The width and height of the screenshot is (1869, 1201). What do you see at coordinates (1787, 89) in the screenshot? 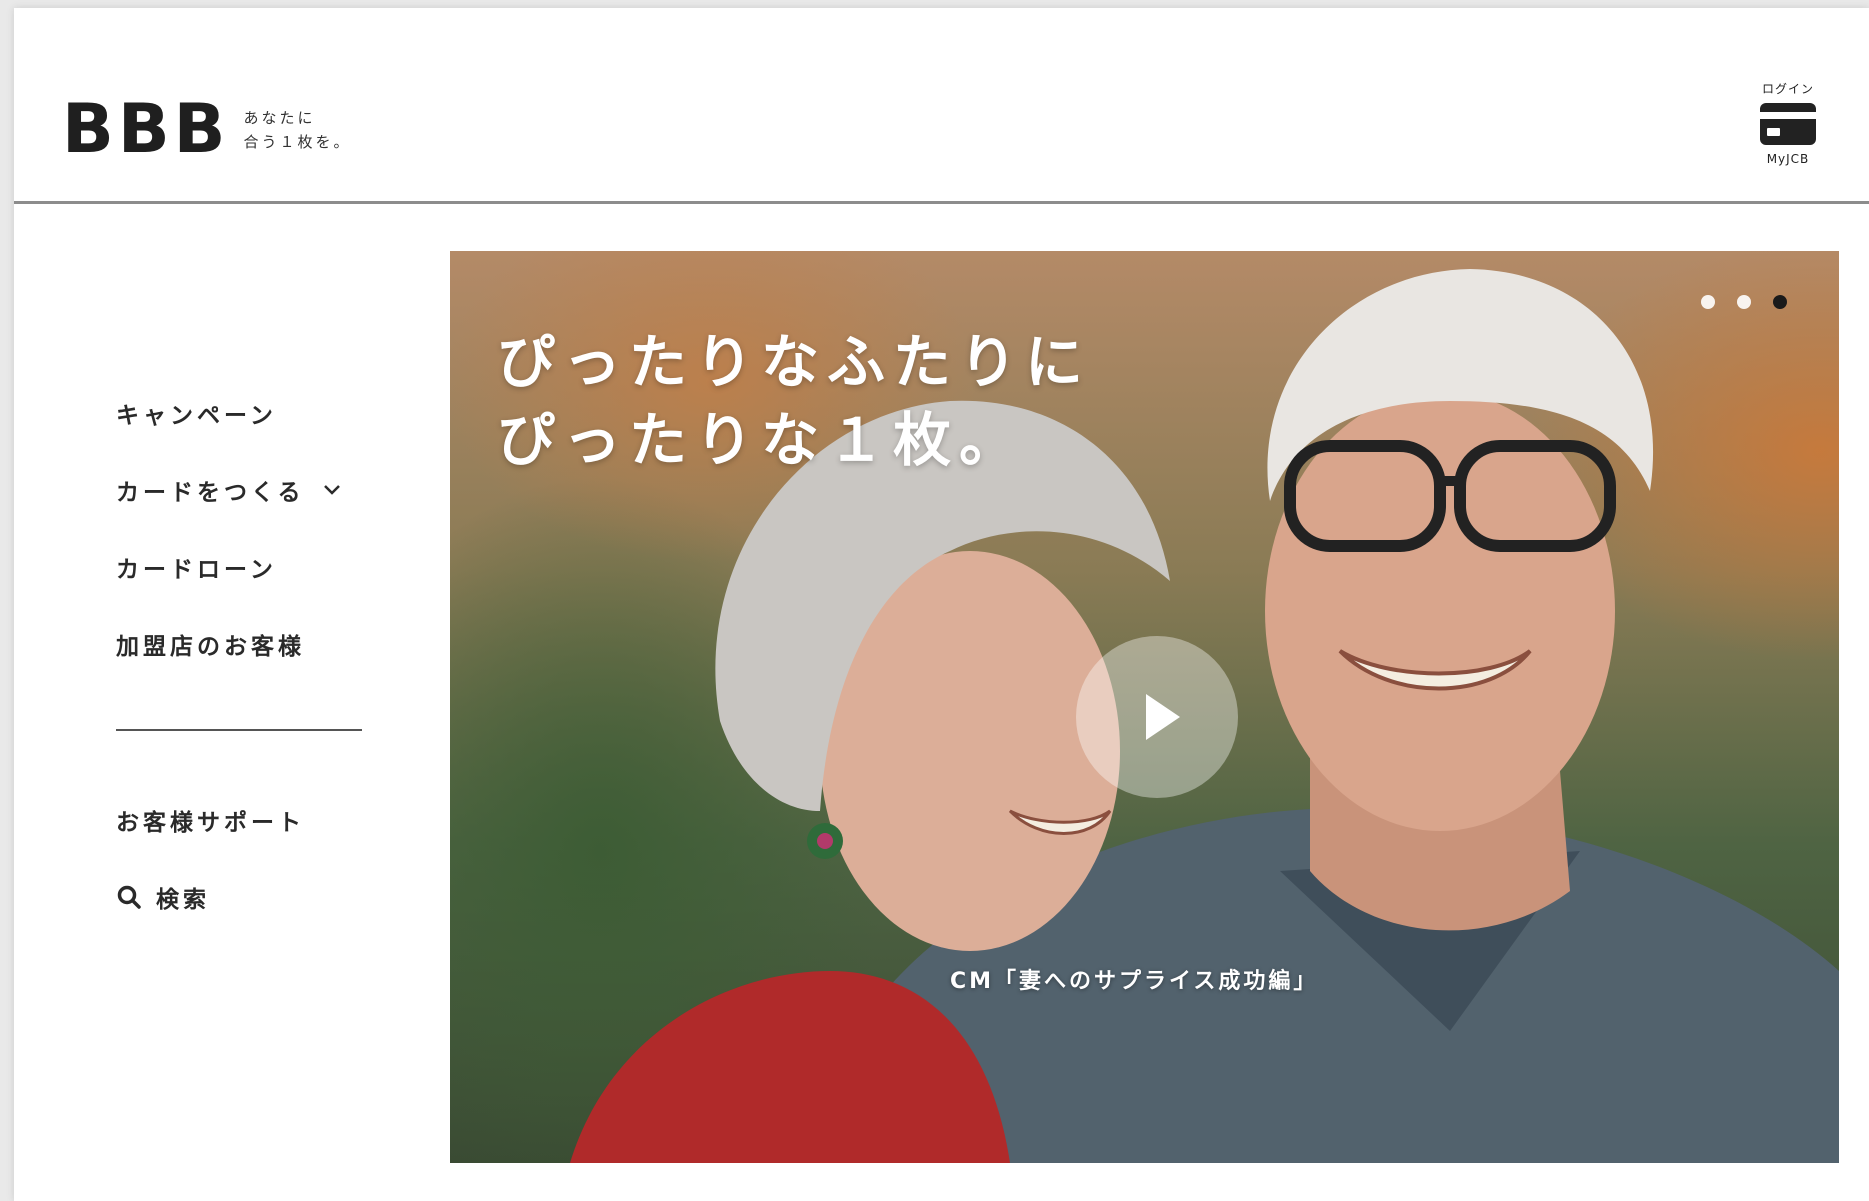
I see `login-label: ログイン` at bounding box center [1787, 89].